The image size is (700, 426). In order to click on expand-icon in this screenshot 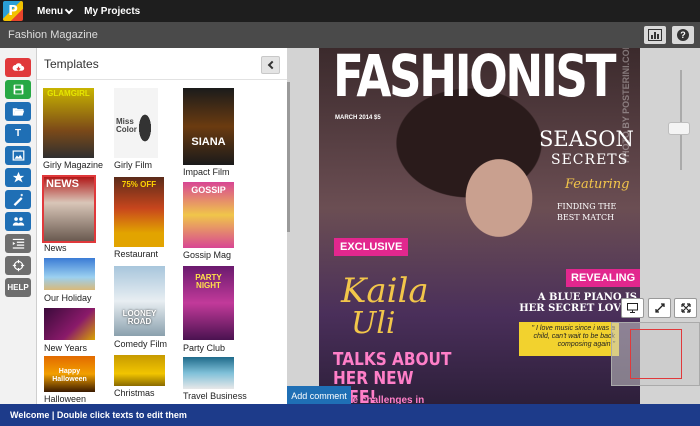, I will do `click(659, 308)`.